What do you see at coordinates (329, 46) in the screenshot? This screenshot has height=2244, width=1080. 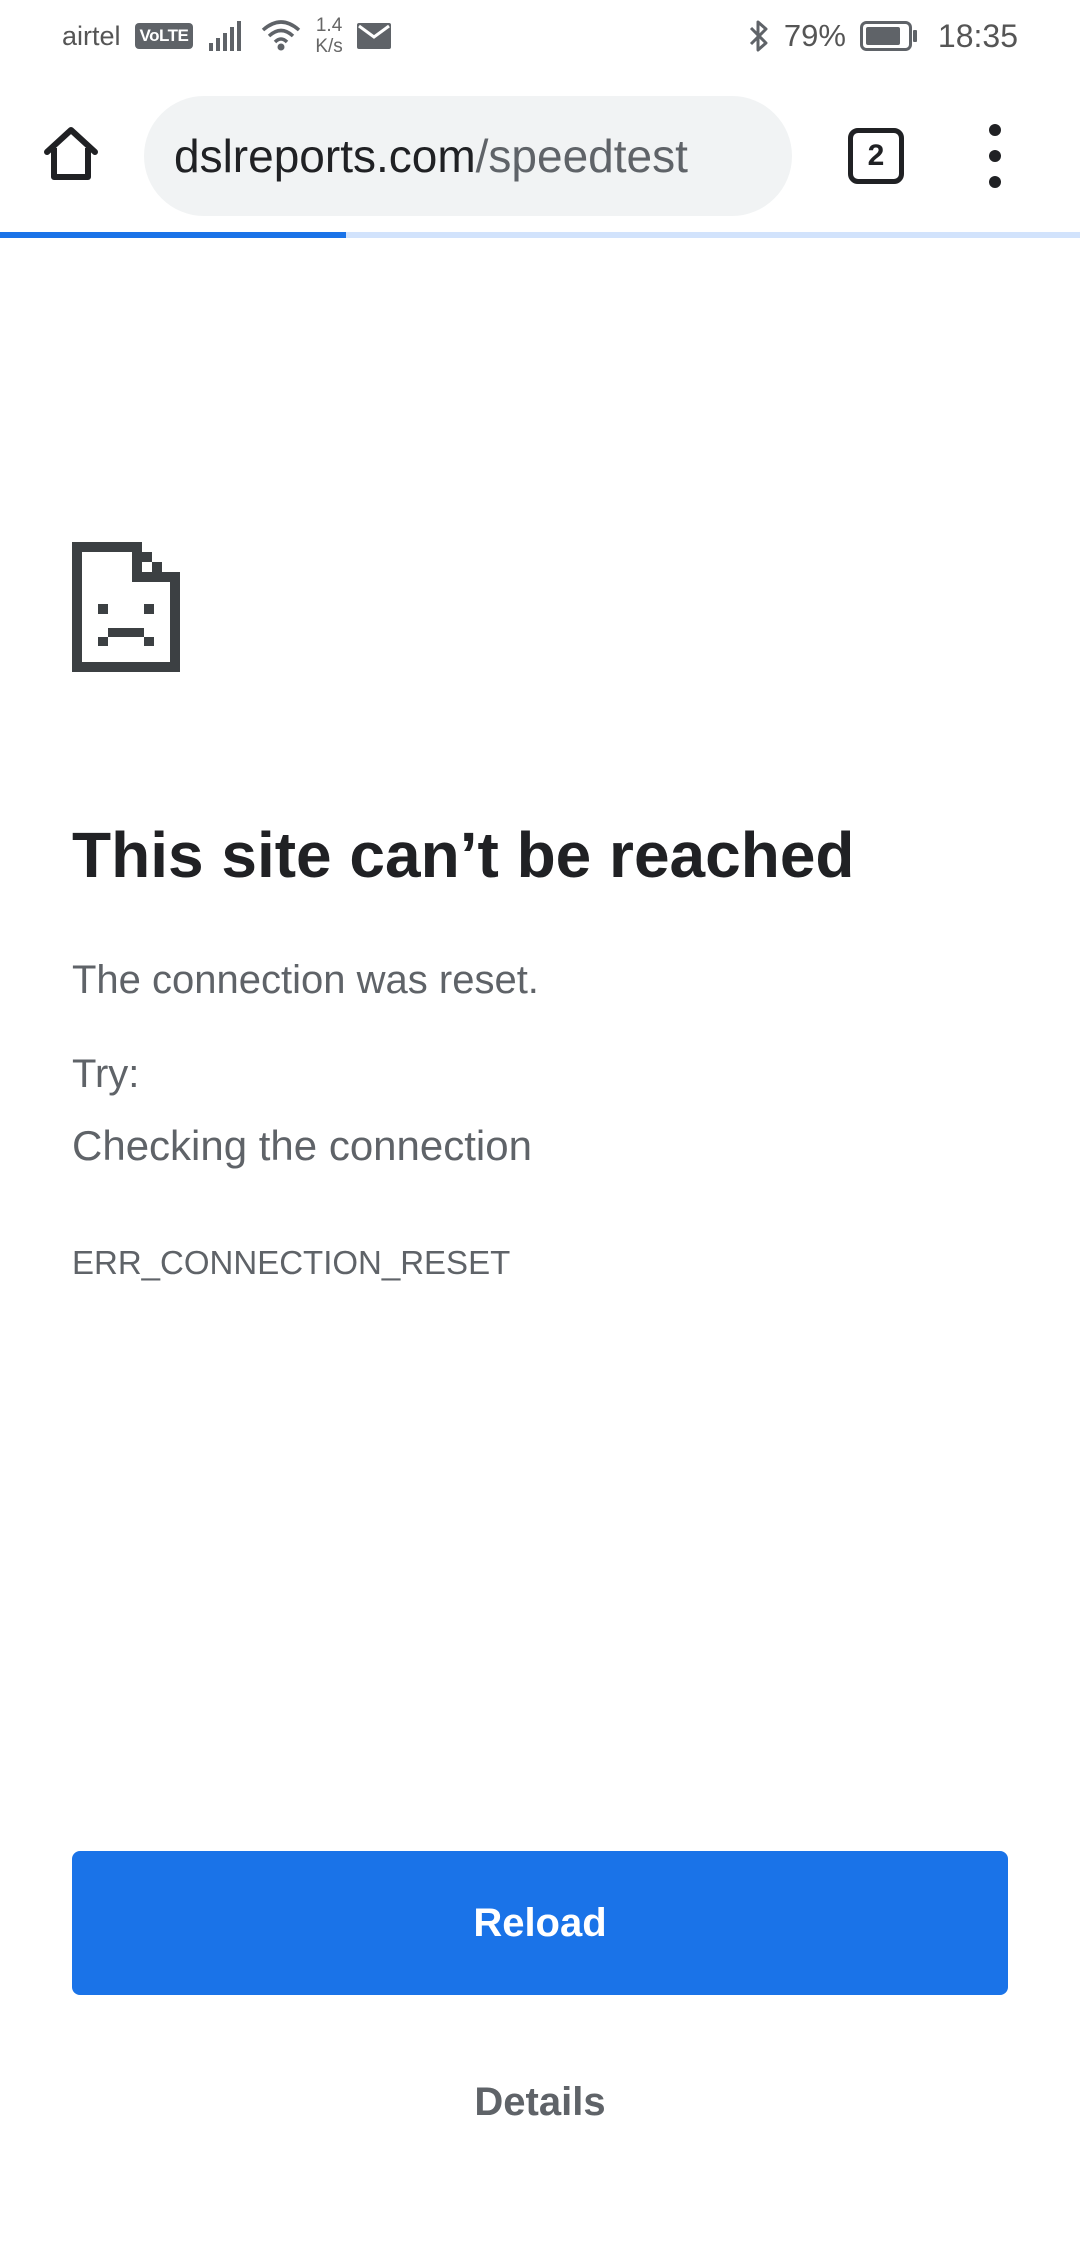 I see `network-speed-unit: K/s` at bounding box center [329, 46].